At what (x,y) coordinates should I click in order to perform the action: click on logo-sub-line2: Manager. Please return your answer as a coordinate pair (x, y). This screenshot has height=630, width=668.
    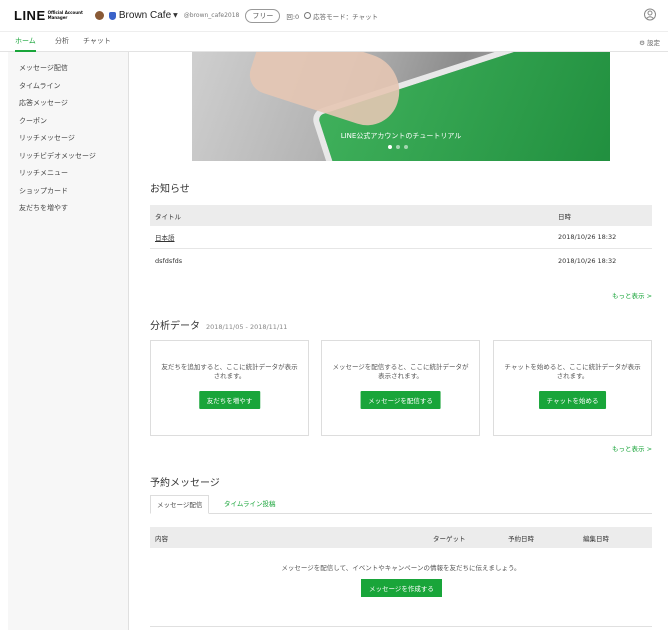
    Looking at the image, I should click on (57, 17).